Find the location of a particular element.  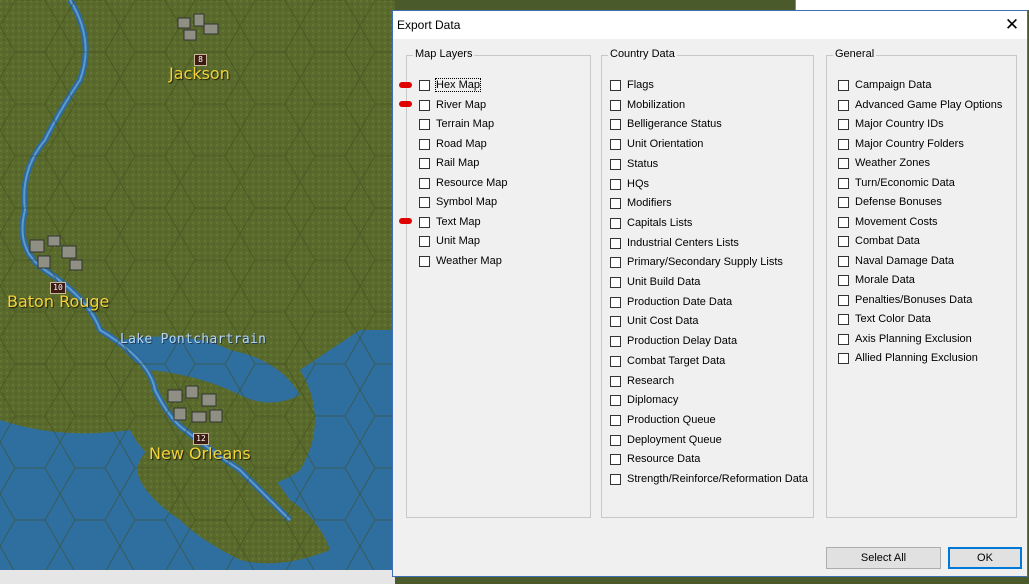

map-layer-checkbox-weather-map: Weather Map is located at coordinates (460, 261).